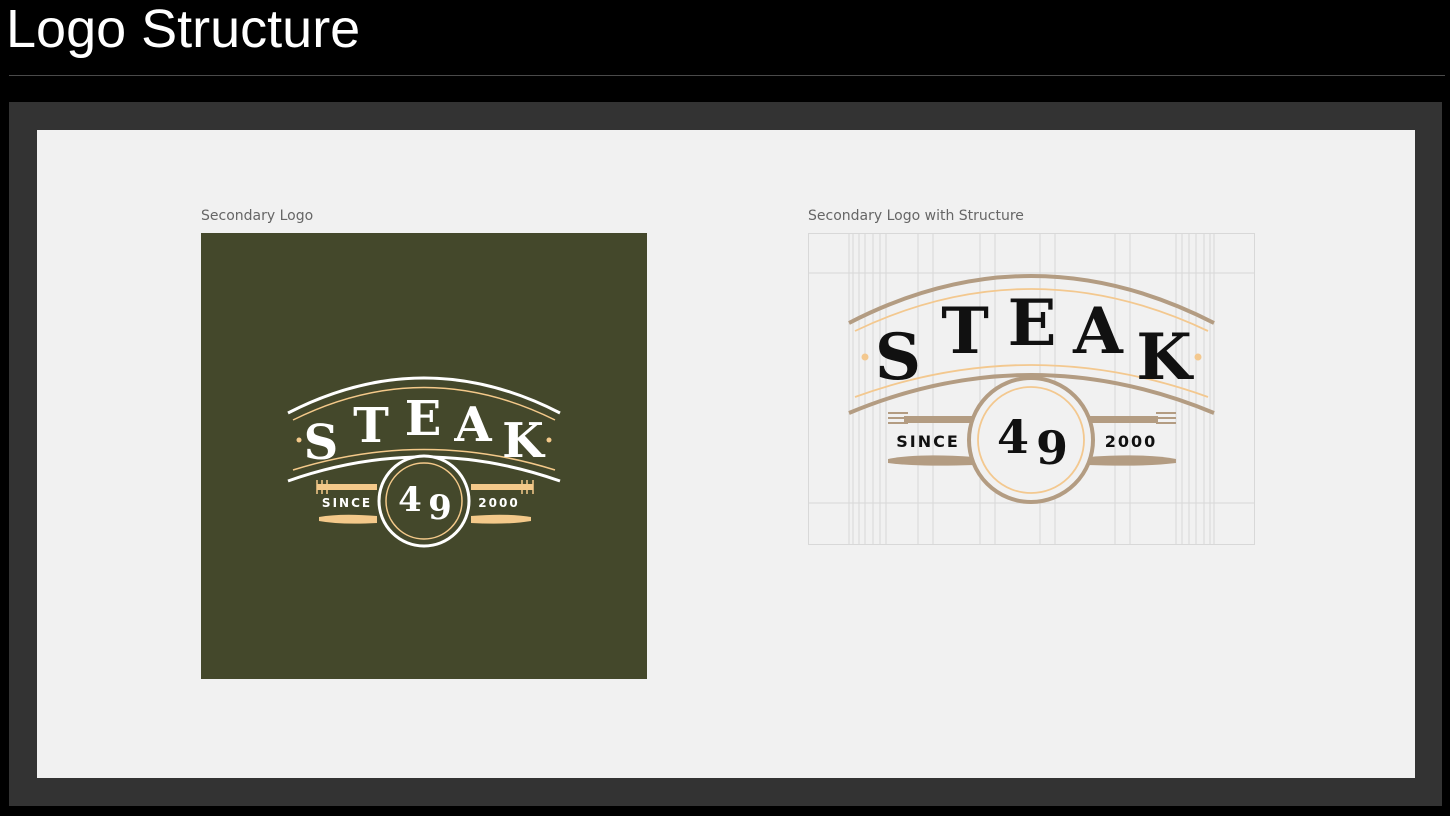  Describe the element at coordinates (727, 75) in the screenshot. I see `title-divider` at that location.